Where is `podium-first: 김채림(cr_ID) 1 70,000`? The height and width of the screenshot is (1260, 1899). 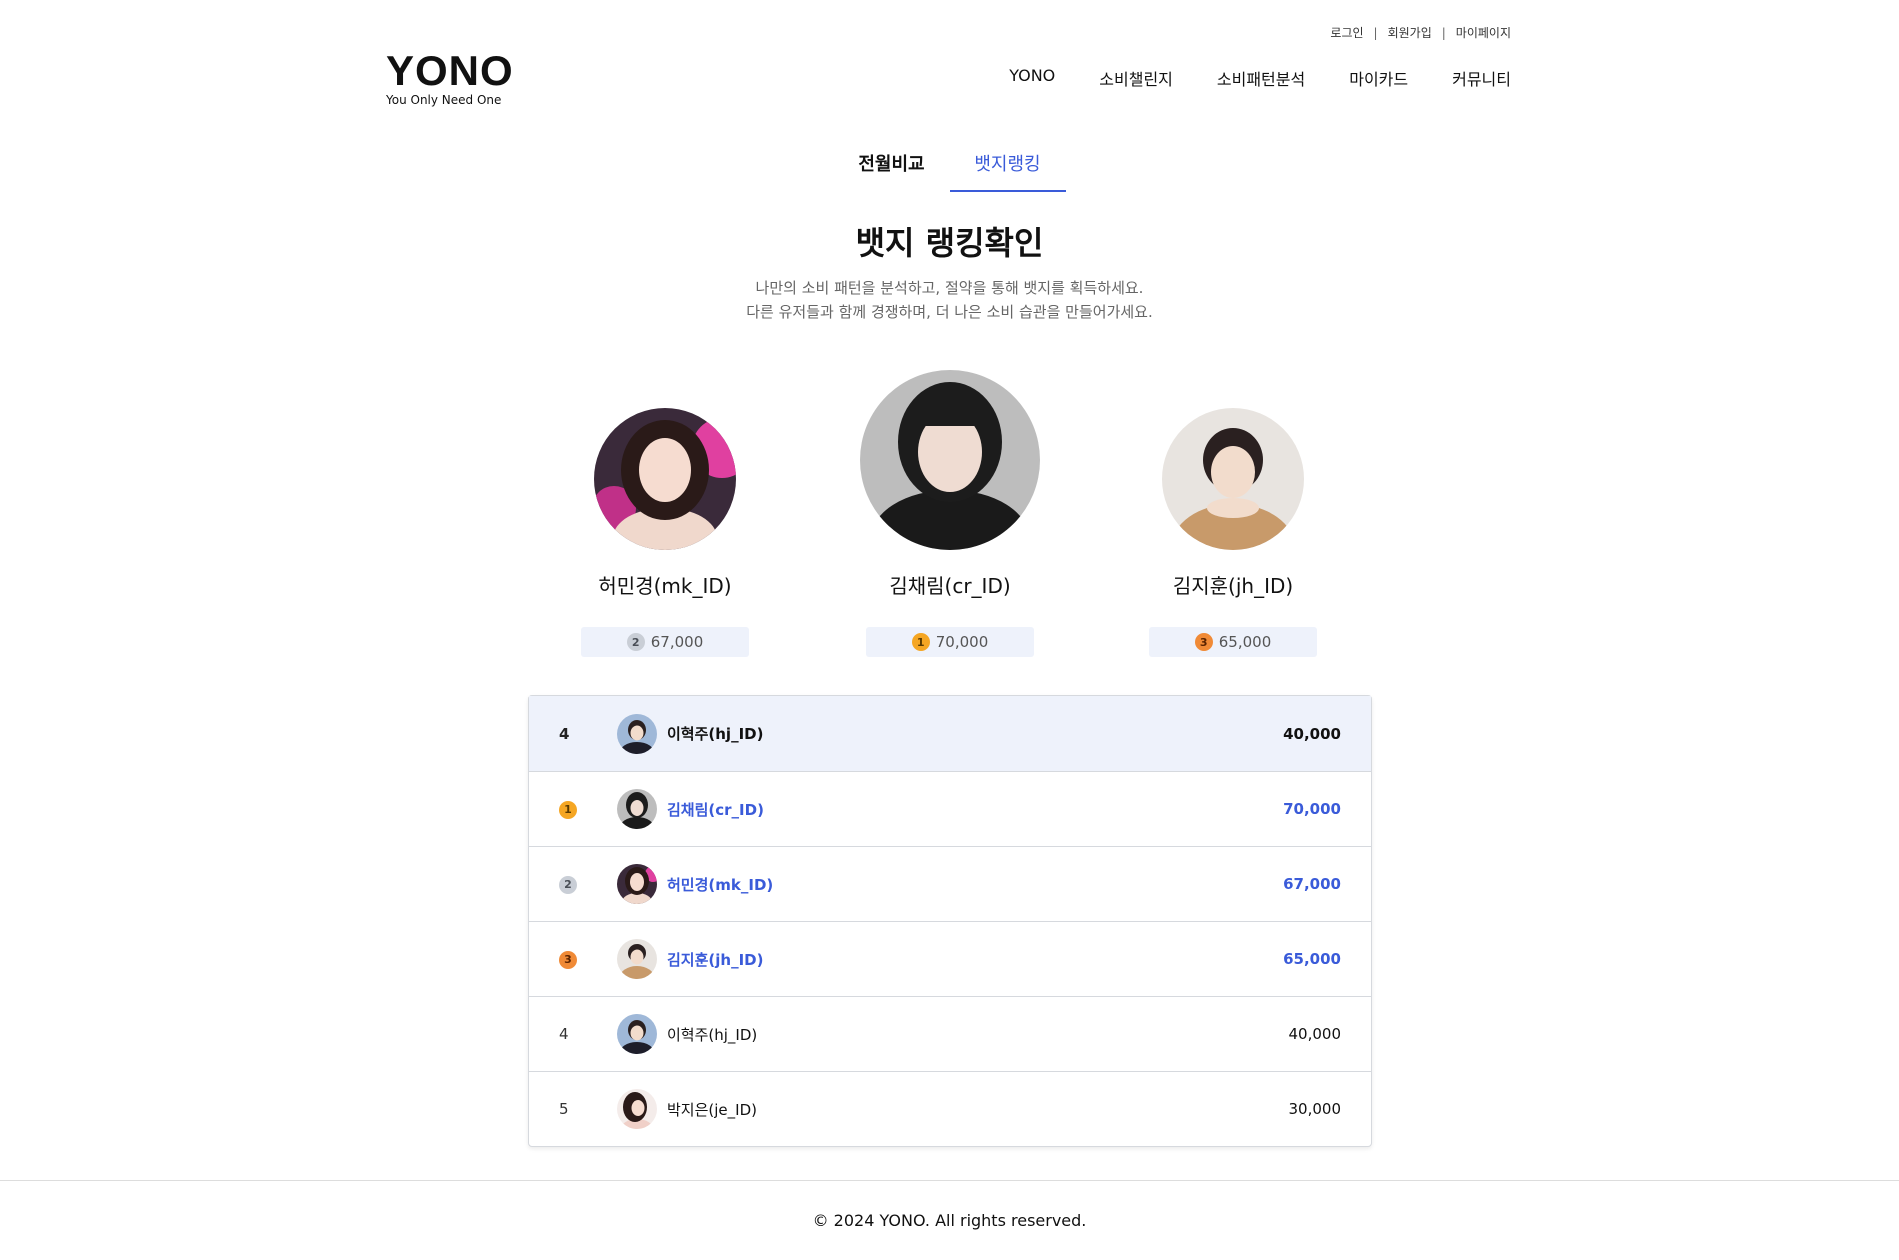
podium-first: 김채림(cr_ID) 1 70,000 is located at coordinates (950, 513).